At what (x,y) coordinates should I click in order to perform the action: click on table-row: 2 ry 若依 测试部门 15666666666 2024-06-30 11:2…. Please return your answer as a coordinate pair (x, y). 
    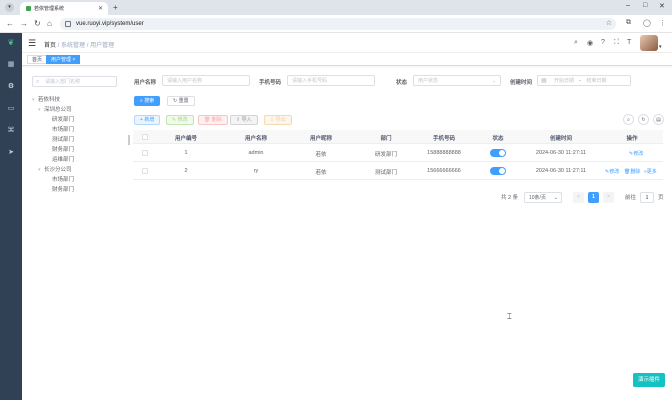
    Looking at the image, I should click on (398, 171).